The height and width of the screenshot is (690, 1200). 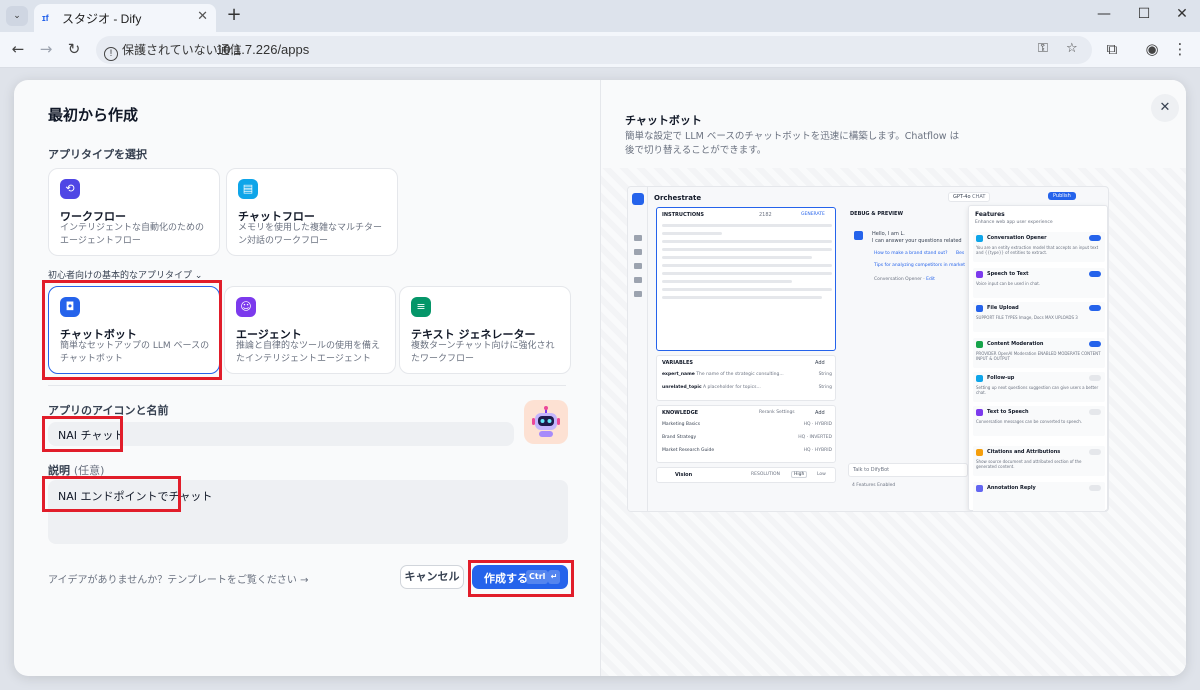 I want to click on close-dialog-button: ✕, so click(x=1165, y=108).